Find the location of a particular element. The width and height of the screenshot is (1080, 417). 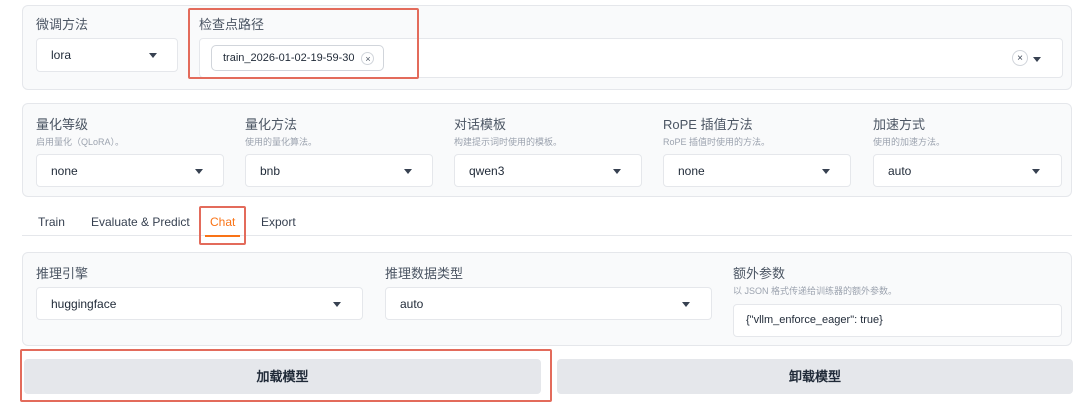

rope-scaling-label: RoPE 插值方法 is located at coordinates (708, 124).